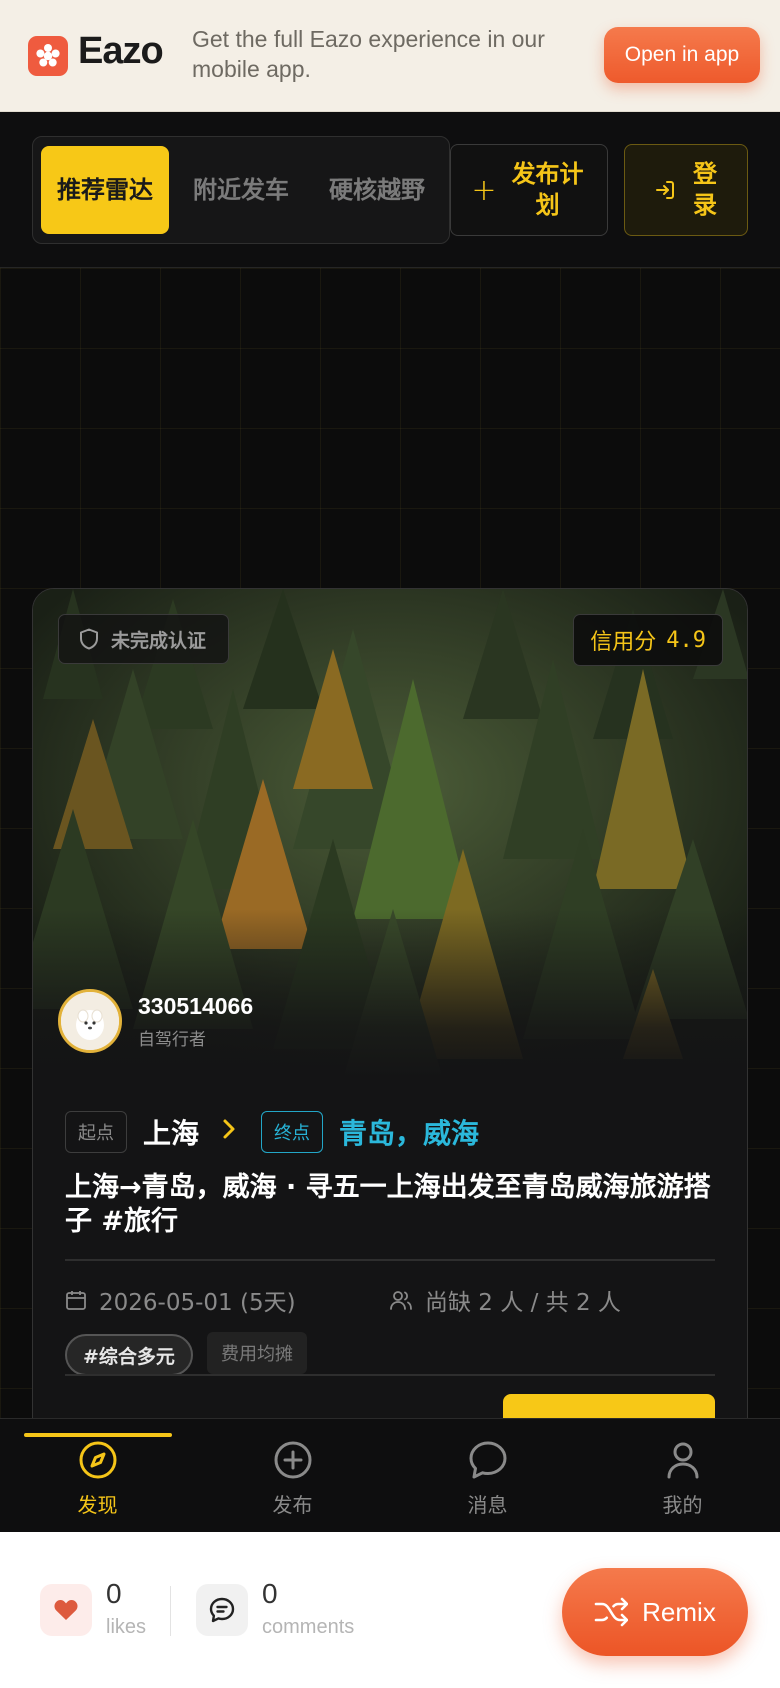 The height and width of the screenshot is (1688, 780). Describe the element at coordinates (171, 1133) in the screenshot. I see `start-city: 上海` at that location.